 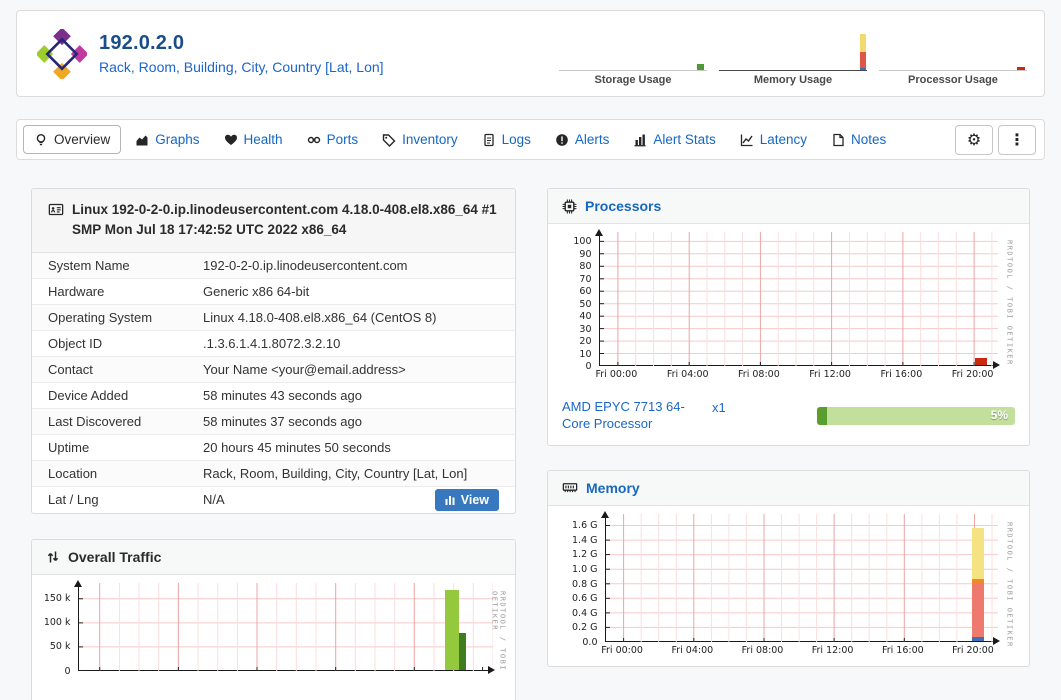 I want to click on row-label: Lat / Lng, so click(x=73, y=499).